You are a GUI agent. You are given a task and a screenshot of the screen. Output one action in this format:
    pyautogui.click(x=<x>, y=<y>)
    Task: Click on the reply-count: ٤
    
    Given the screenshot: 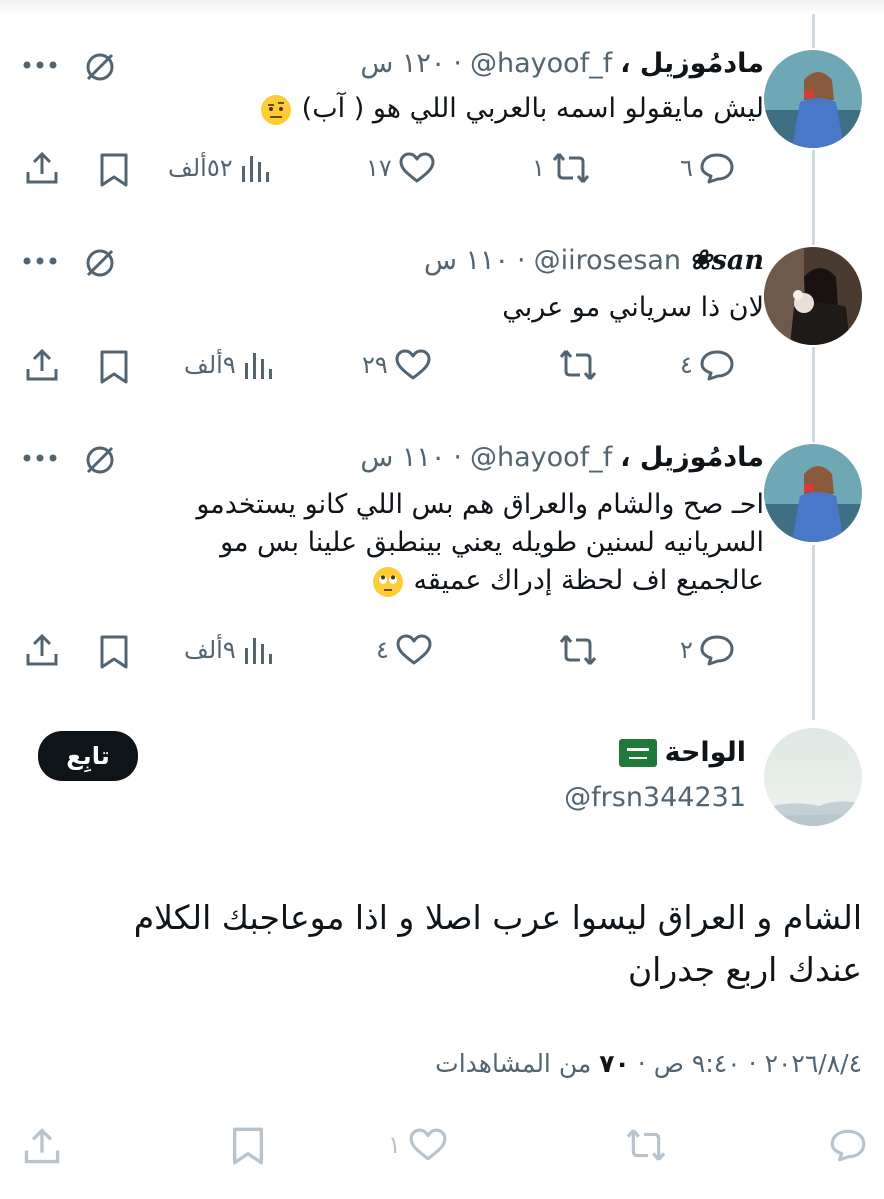 What is the action you would take?
    pyautogui.click(x=686, y=365)
    